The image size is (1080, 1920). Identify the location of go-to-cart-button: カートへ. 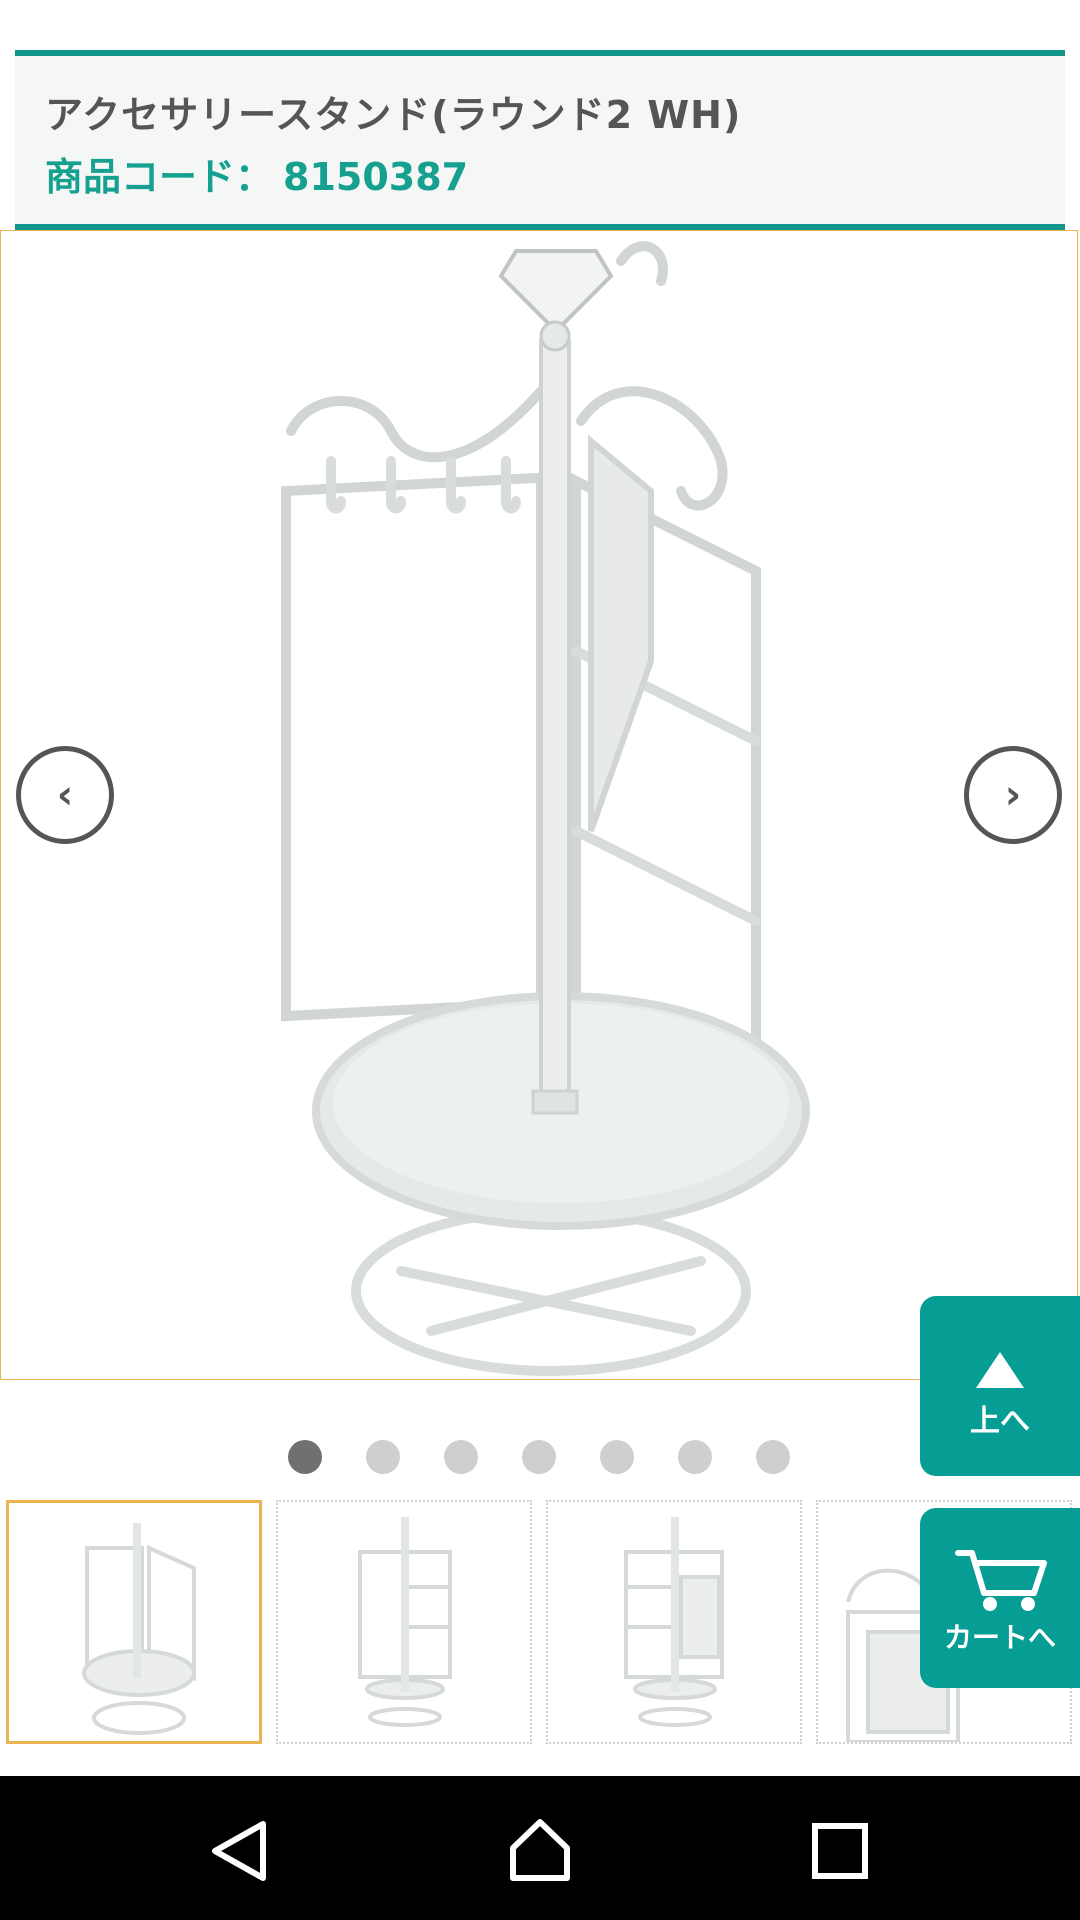
(1000, 1598).